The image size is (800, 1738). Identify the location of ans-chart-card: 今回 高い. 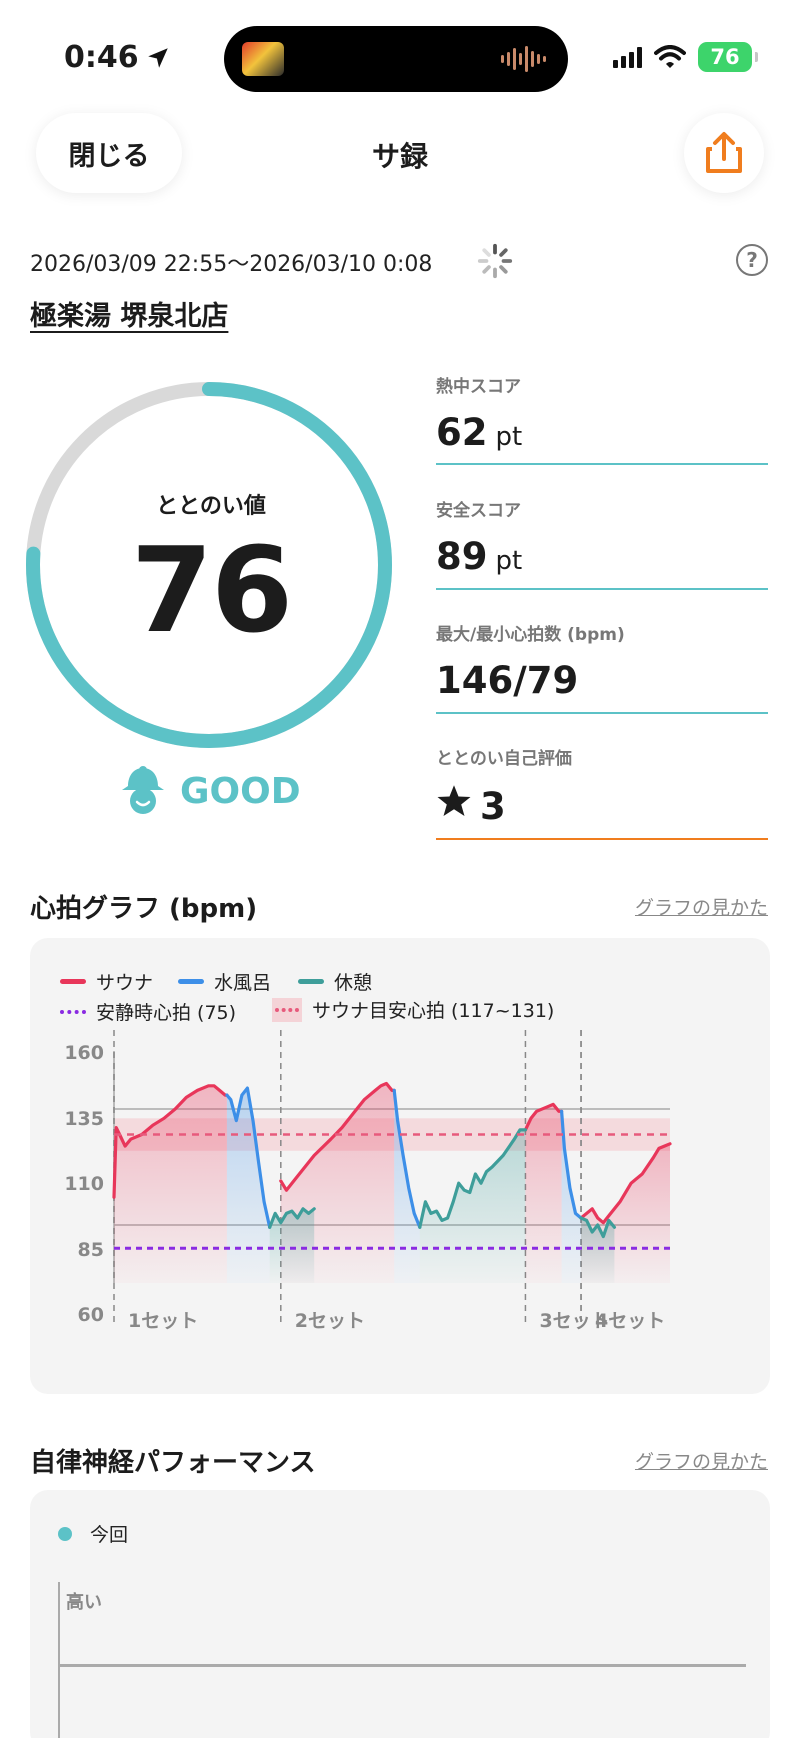
(400, 1614).